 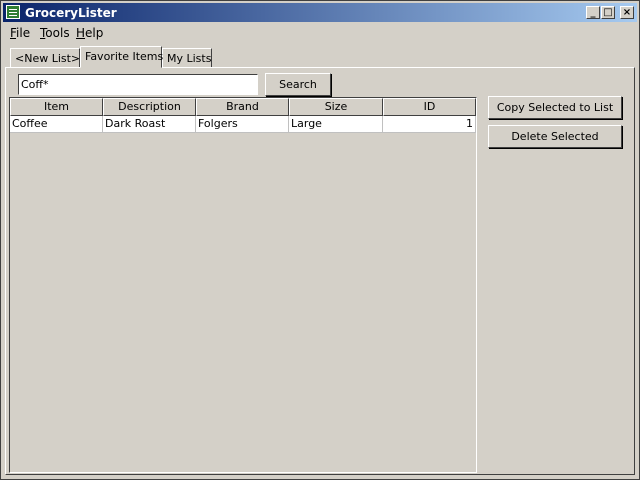 I want to click on maximize-icon: □, so click(x=608, y=12).